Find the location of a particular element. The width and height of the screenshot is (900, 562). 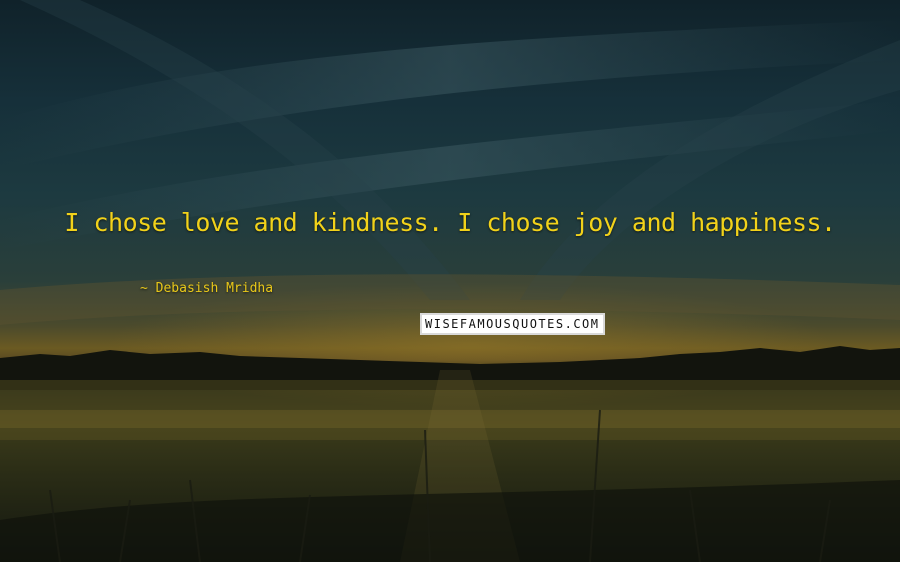

quote-author: ~ Debasish Mridha is located at coordinates (207, 288).